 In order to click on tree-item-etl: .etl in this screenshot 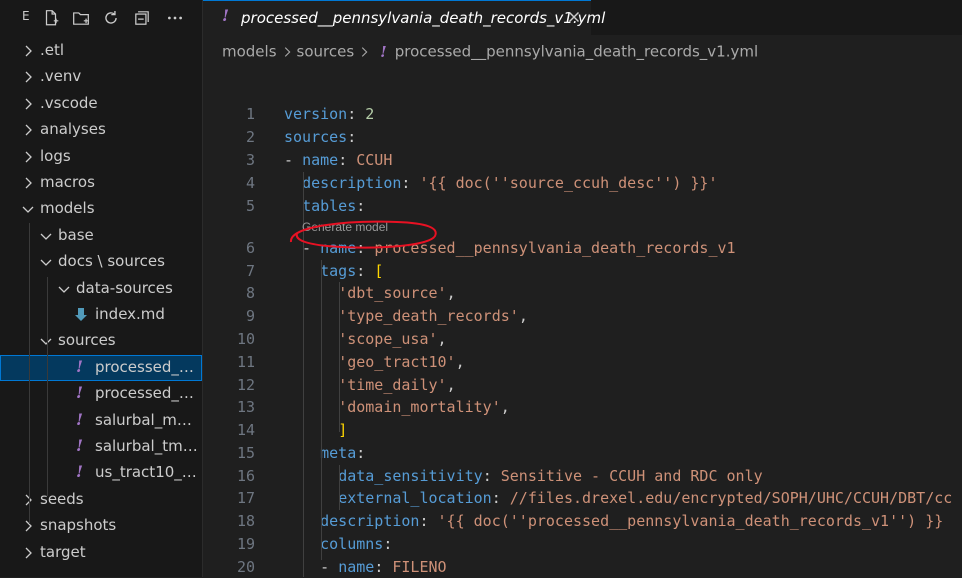, I will do `click(101, 51)`.